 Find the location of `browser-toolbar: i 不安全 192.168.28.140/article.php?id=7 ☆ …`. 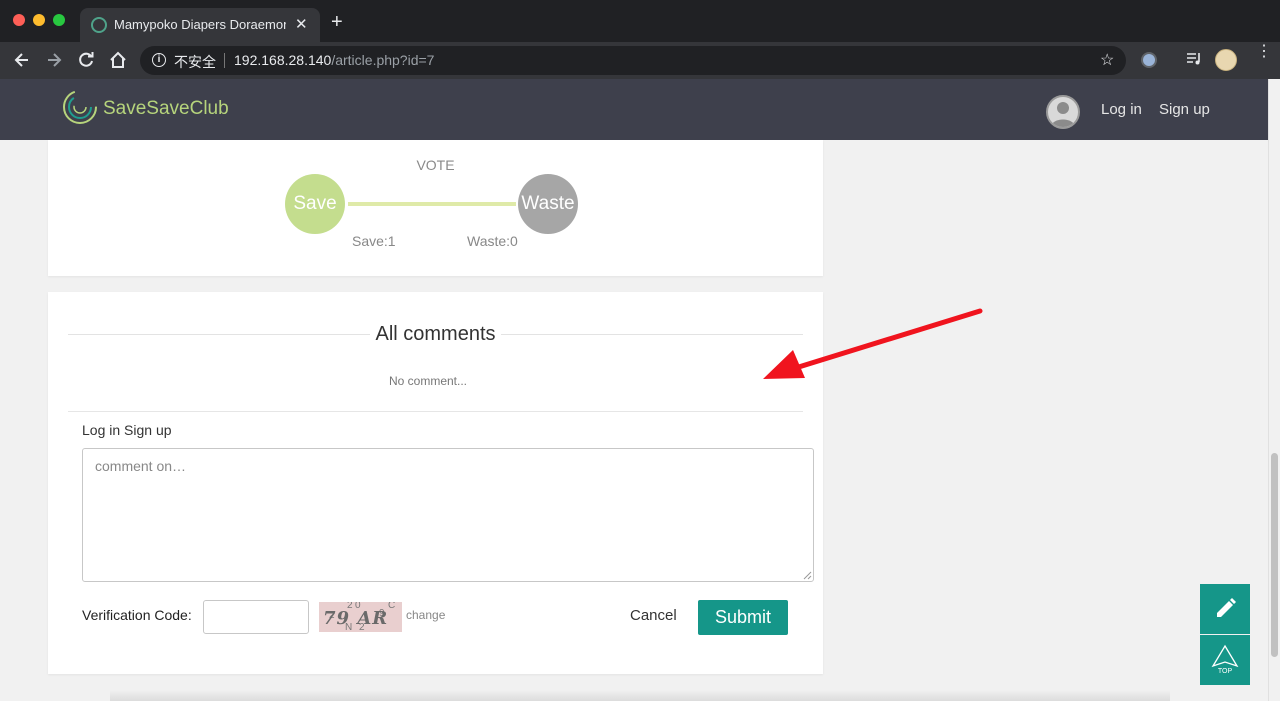

browser-toolbar: i 不安全 192.168.28.140/article.php?id=7 ☆ … is located at coordinates (640, 60).